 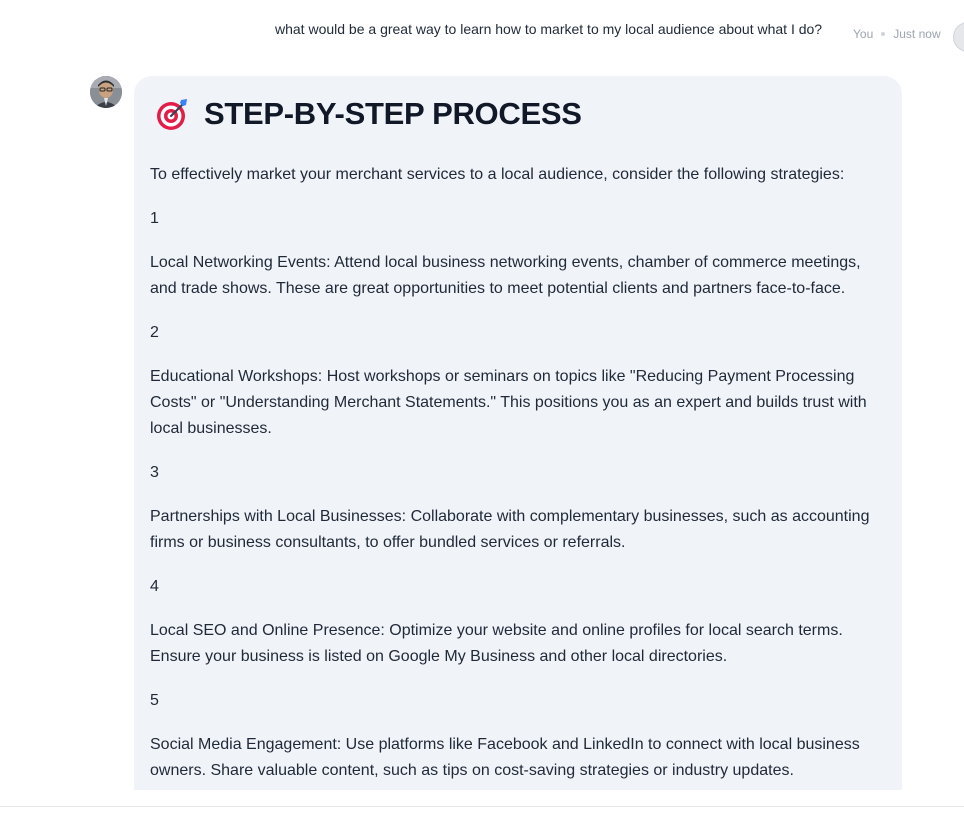 I want to click on step-number: 3, so click(x=154, y=472).